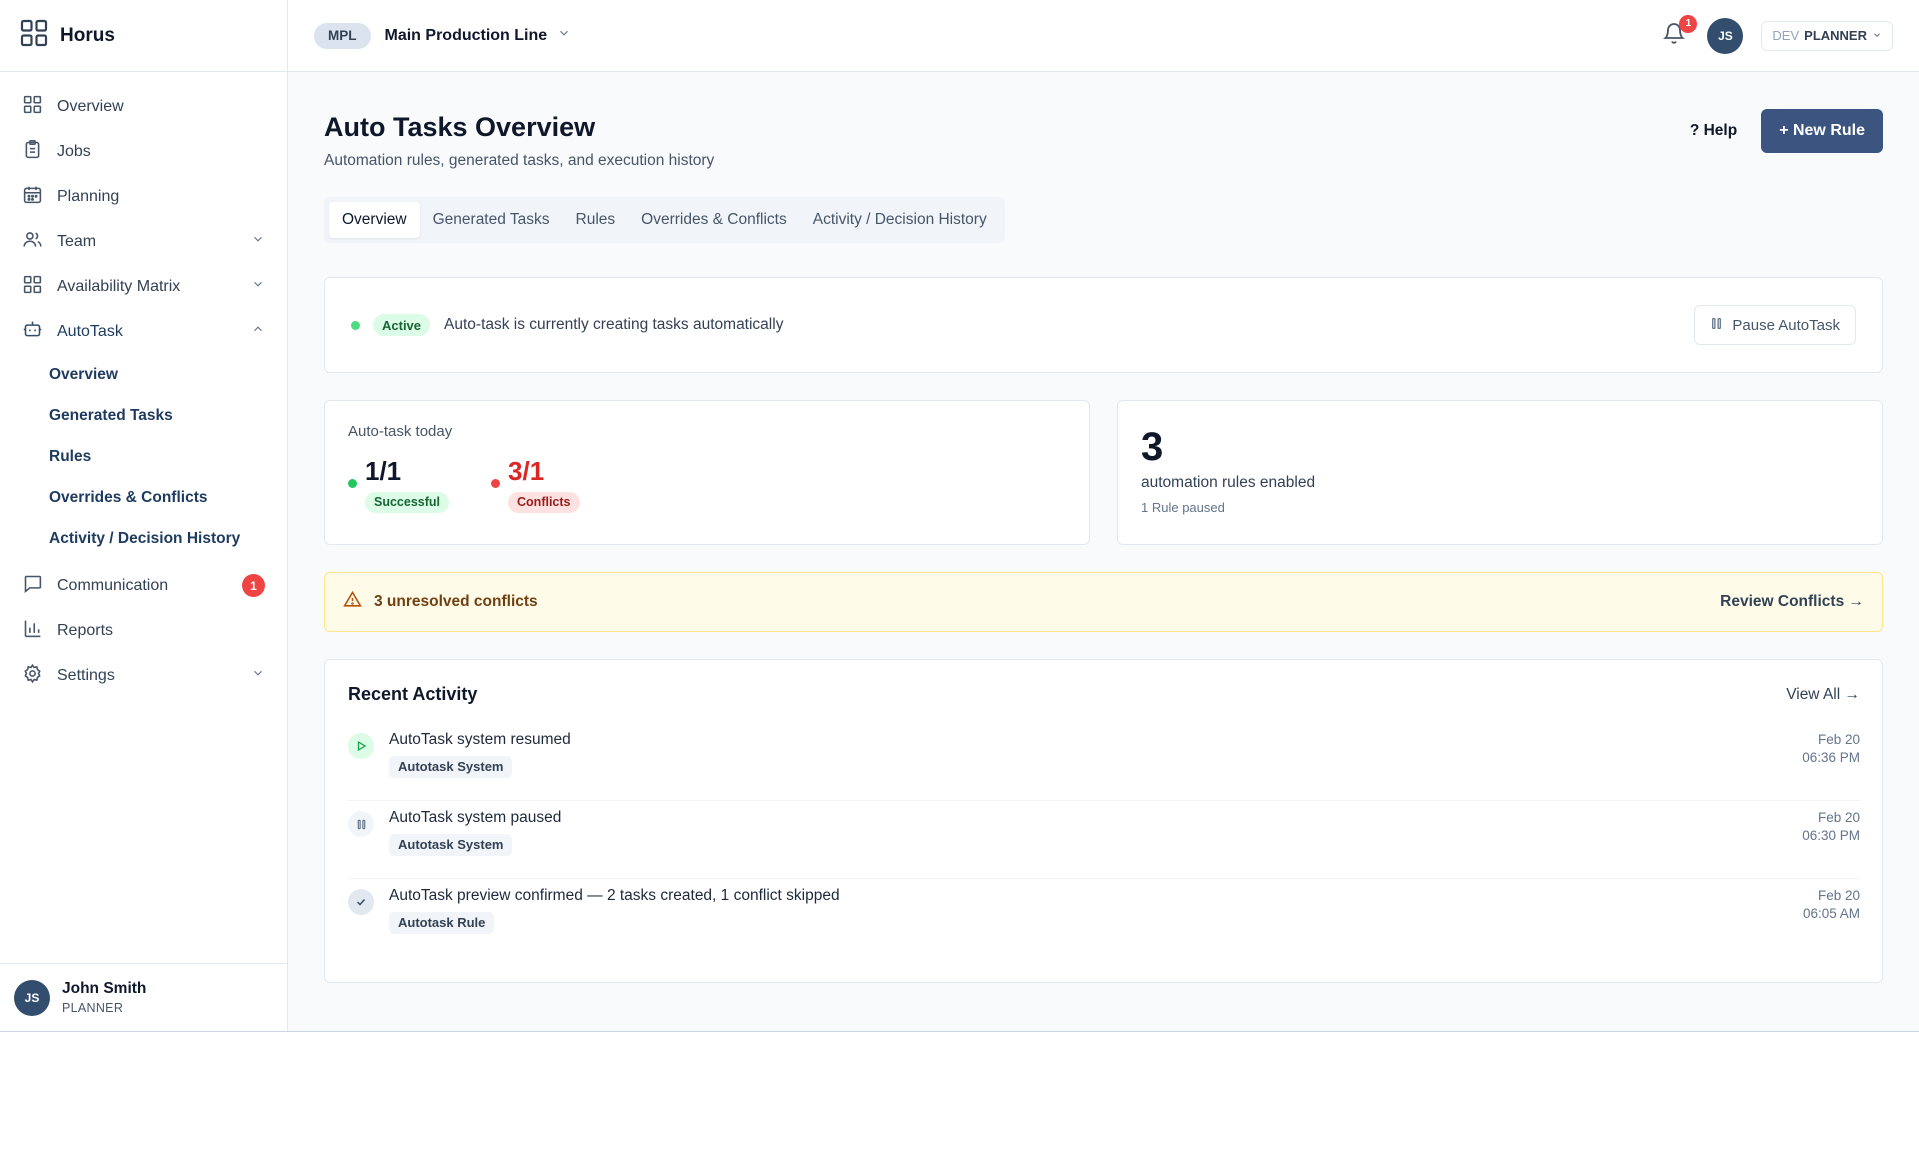 The width and height of the screenshot is (1919, 1153). Describe the element at coordinates (355, 325) in the screenshot. I see `status-dot` at that location.